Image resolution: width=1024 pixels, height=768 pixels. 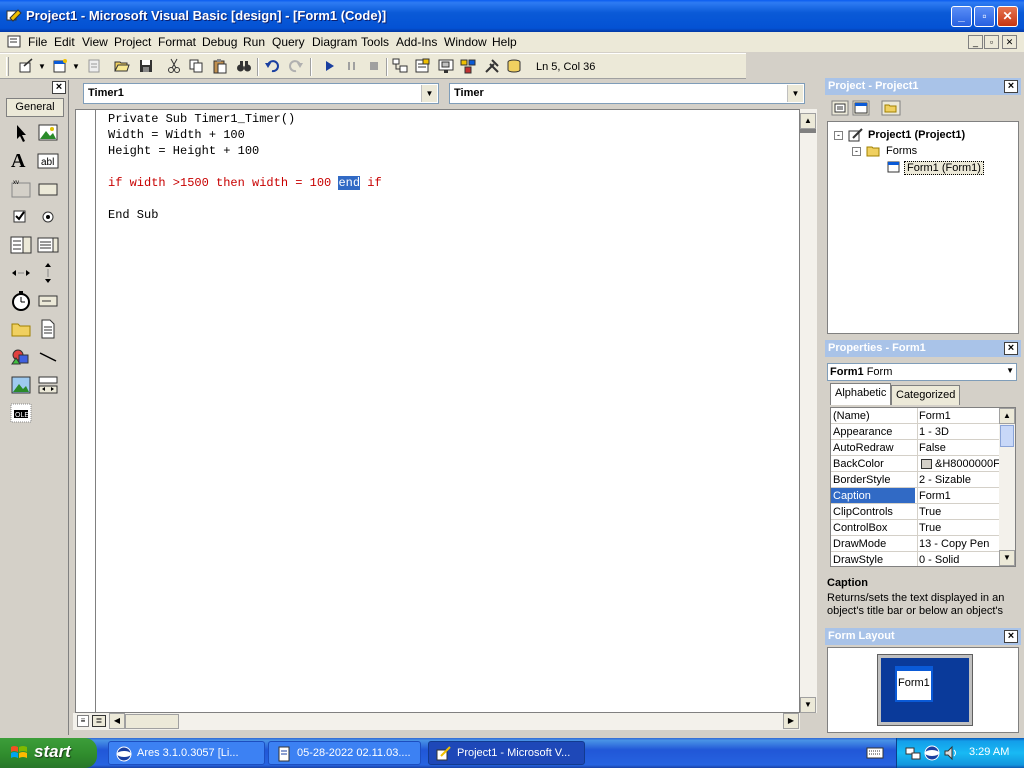 What do you see at coordinates (959, 449) in the screenshot?
I see `property-value: False` at bounding box center [959, 449].